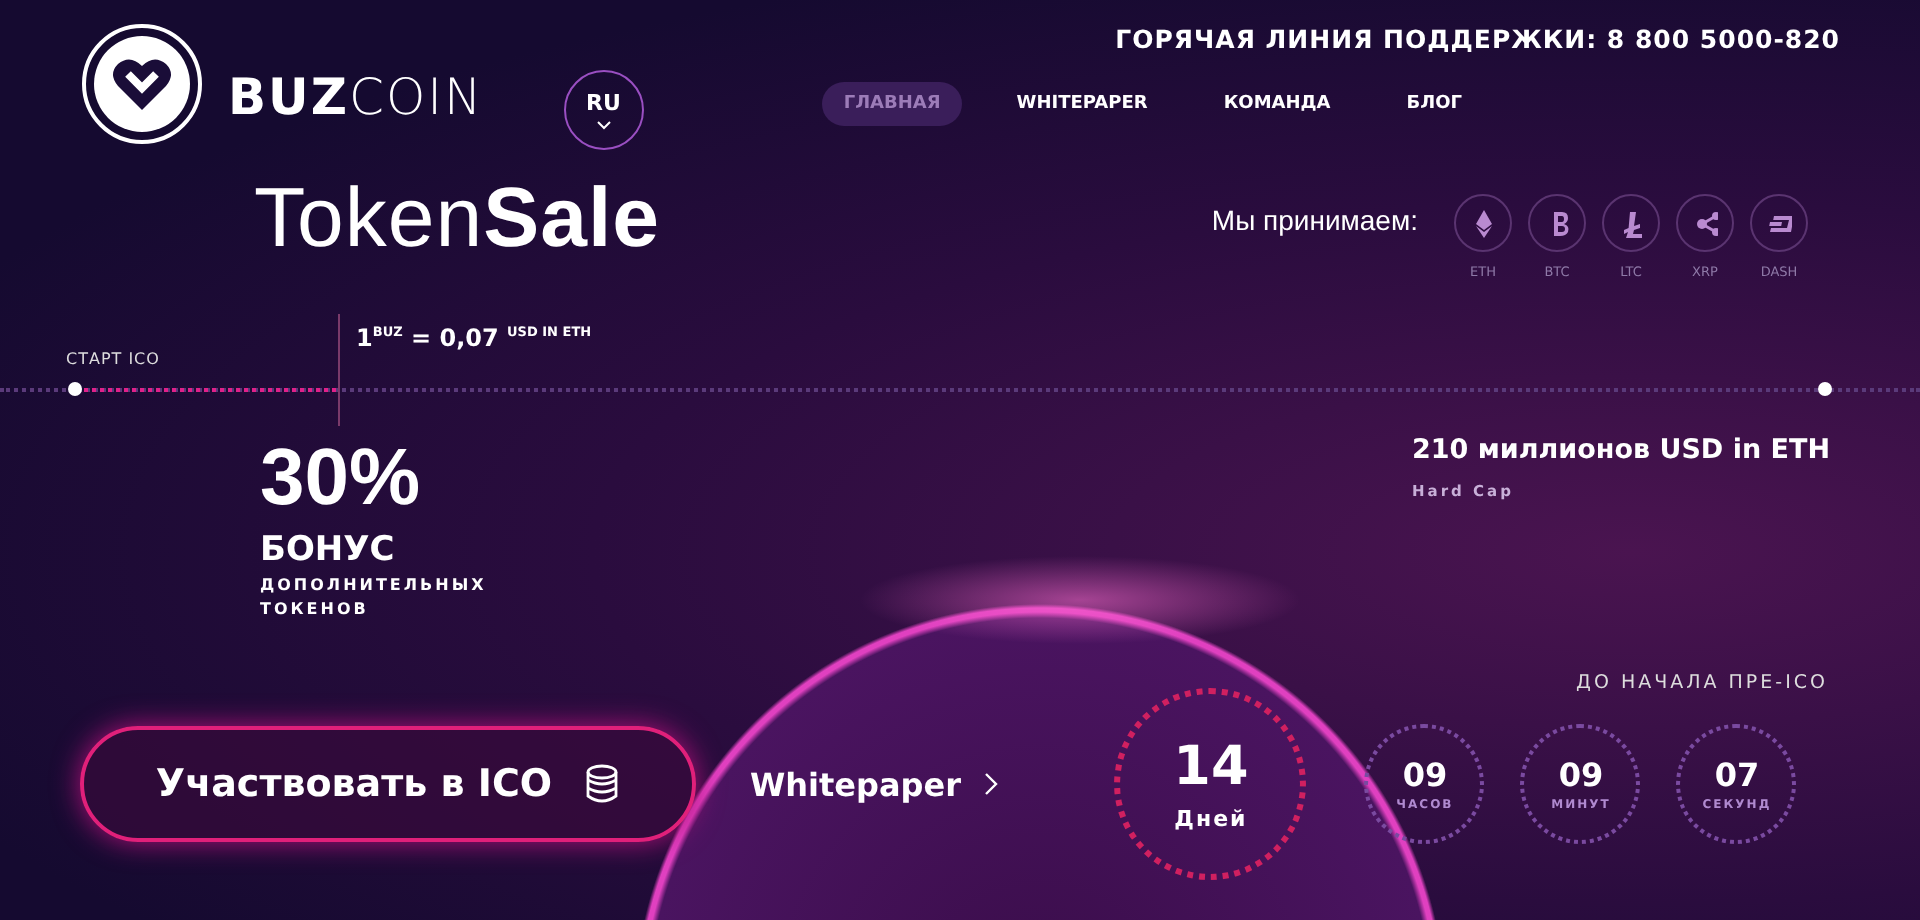 The image size is (1920, 920). What do you see at coordinates (603, 125) in the screenshot?
I see `caret-icon` at bounding box center [603, 125].